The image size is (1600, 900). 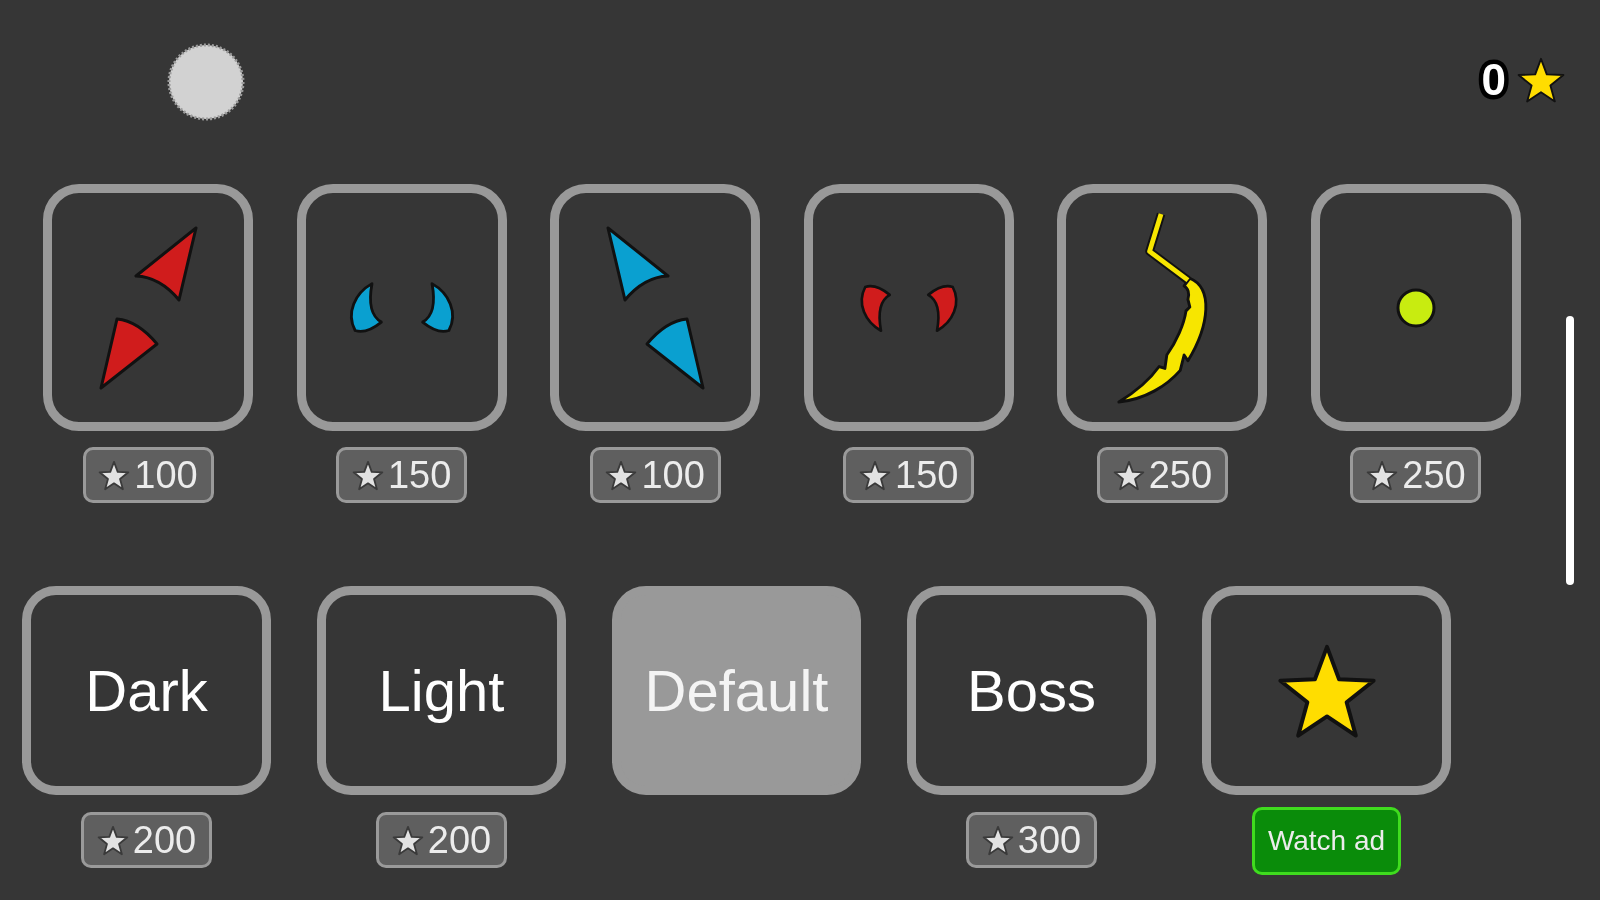 I want to click on reward-button, so click(x=1326, y=690).